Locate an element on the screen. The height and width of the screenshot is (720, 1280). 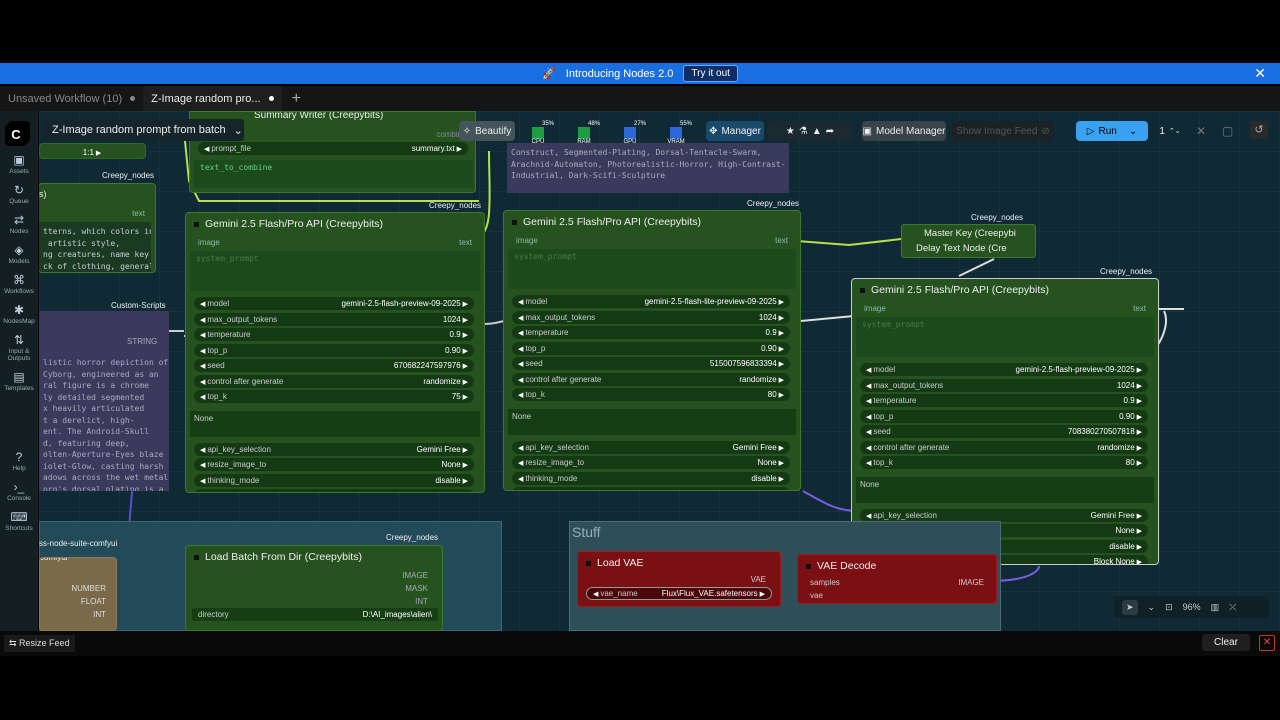
minimap-icon: ▥ is located at coordinates (1215, 607).